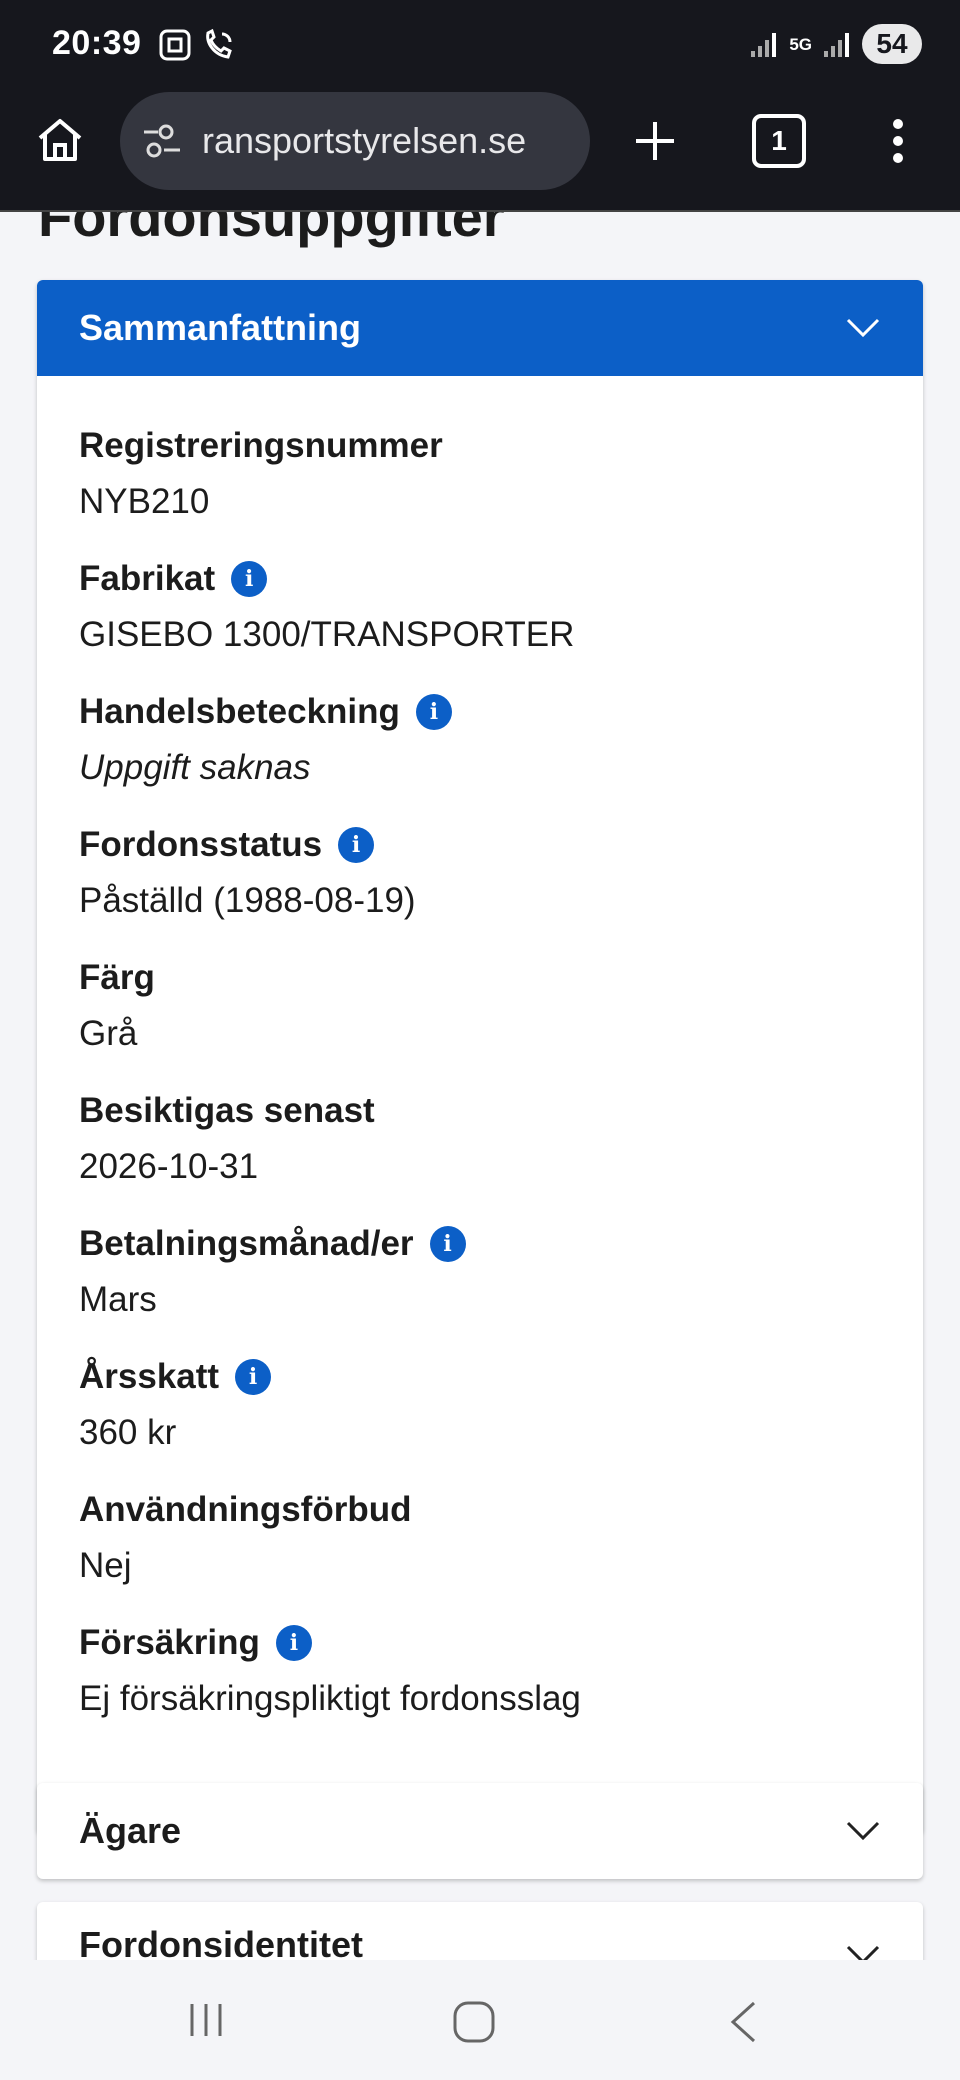  I want to click on status-notification-icons, so click(197, 45).